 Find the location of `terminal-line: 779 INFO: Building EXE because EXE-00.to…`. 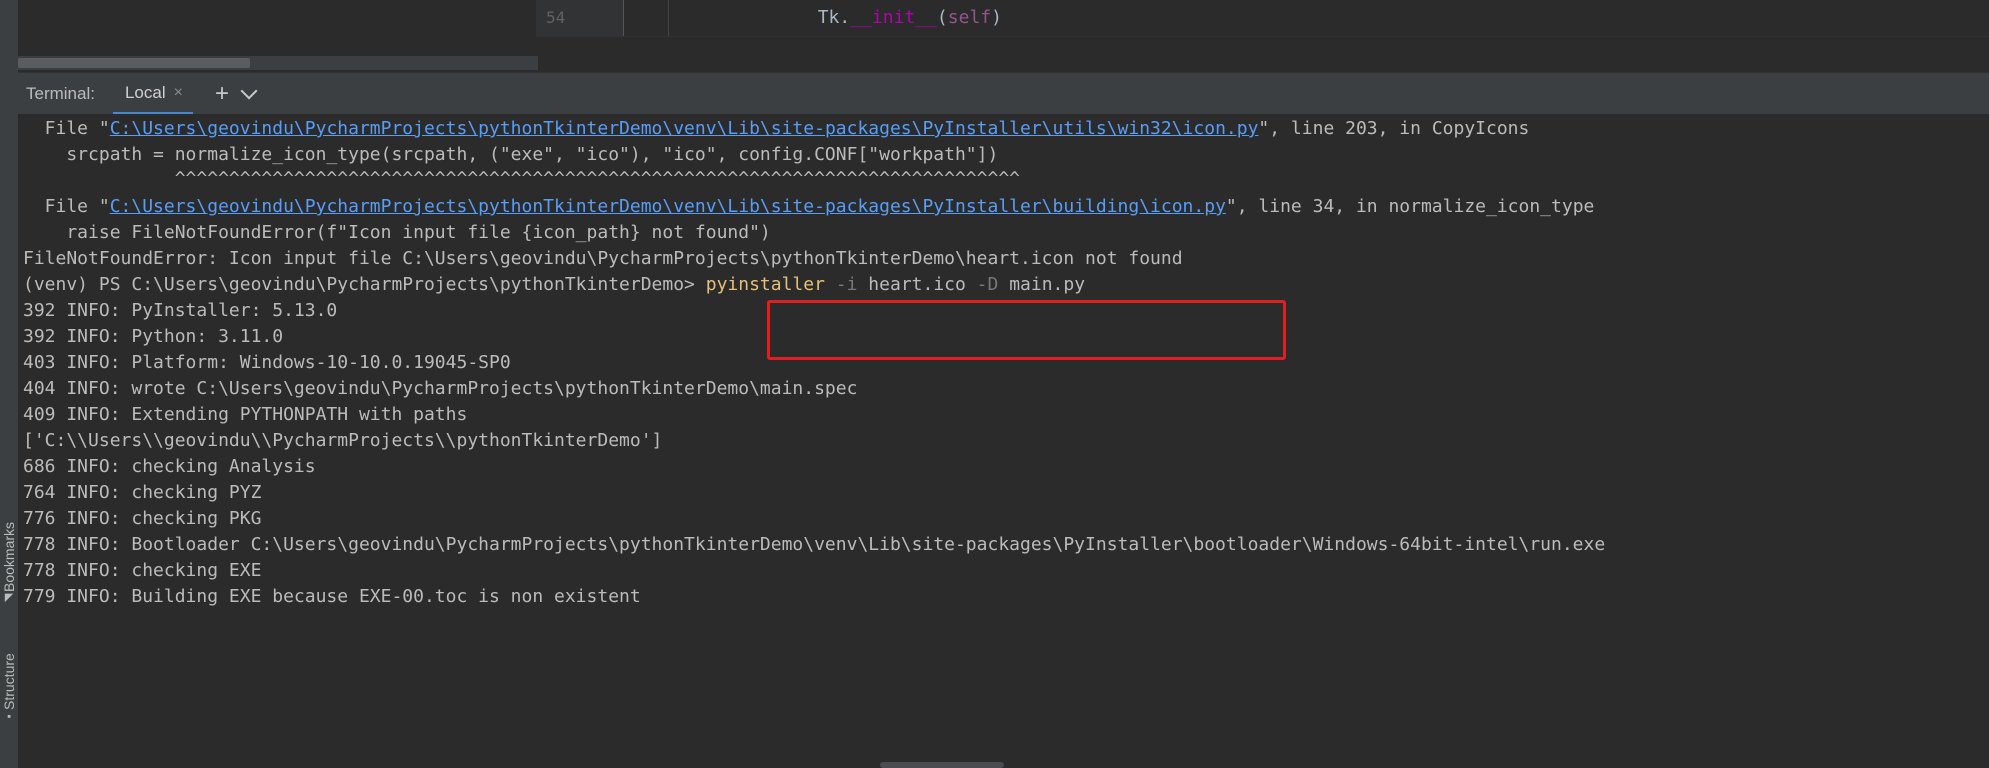

terminal-line: 779 INFO: Building EXE because EXE-00.to… is located at coordinates (332, 596).